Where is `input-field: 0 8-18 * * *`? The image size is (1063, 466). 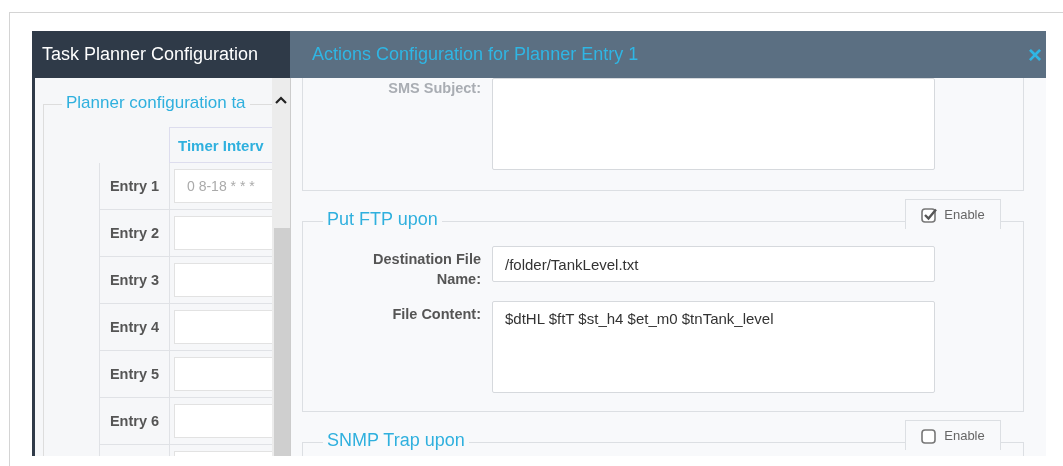 input-field: 0 8-18 * * * is located at coordinates (223, 186).